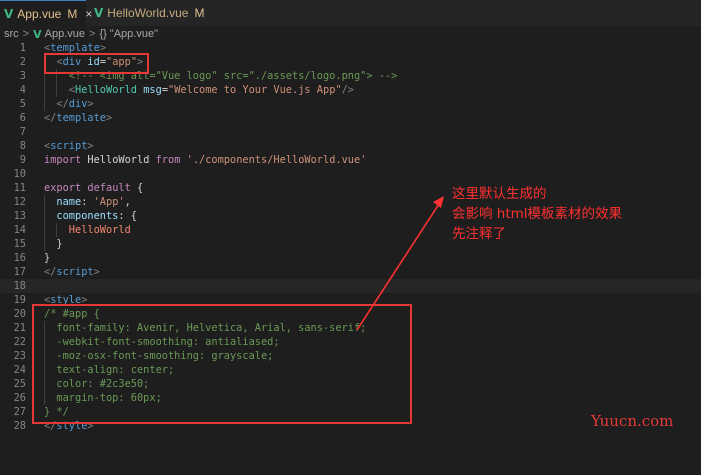 Image resolution: width=701 pixels, height=475 pixels. I want to click on watermark: Yuucn.com, so click(632, 421).